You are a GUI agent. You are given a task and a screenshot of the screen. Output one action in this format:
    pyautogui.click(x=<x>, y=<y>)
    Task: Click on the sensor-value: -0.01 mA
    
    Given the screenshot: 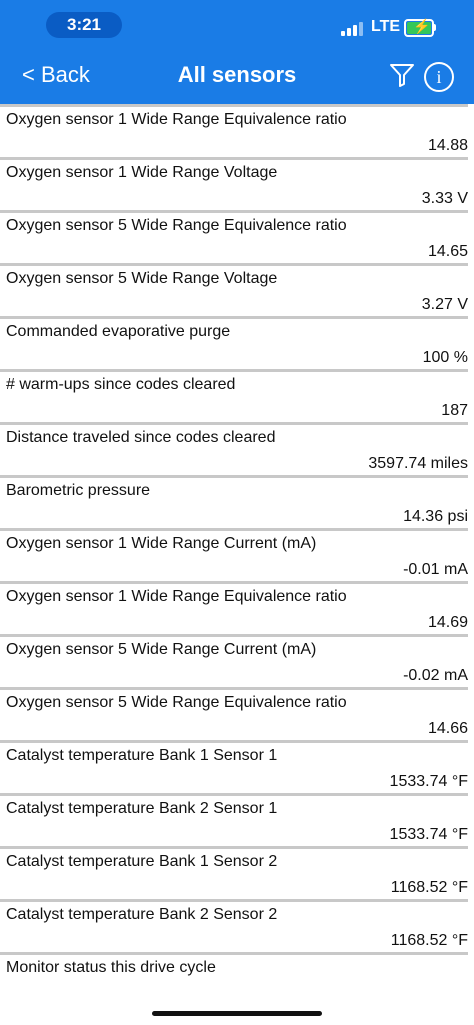 What is the action you would take?
    pyautogui.click(x=435, y=569)
    